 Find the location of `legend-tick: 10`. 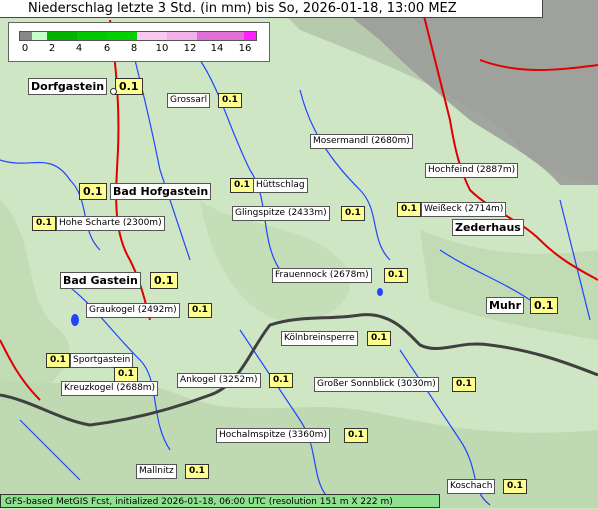

legend-tick: 10 is located at coordinates (162, 48).